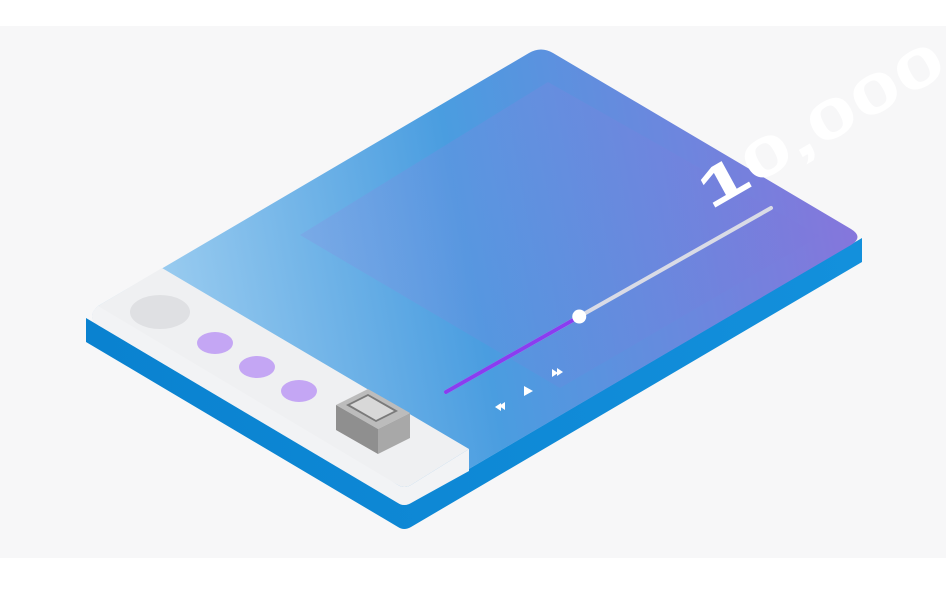 The width and height of the screenshot is (946, 591). Describe the element at coordinates (816, 110) in the screenshot. I see `view-count: 10,000,000` at that location.